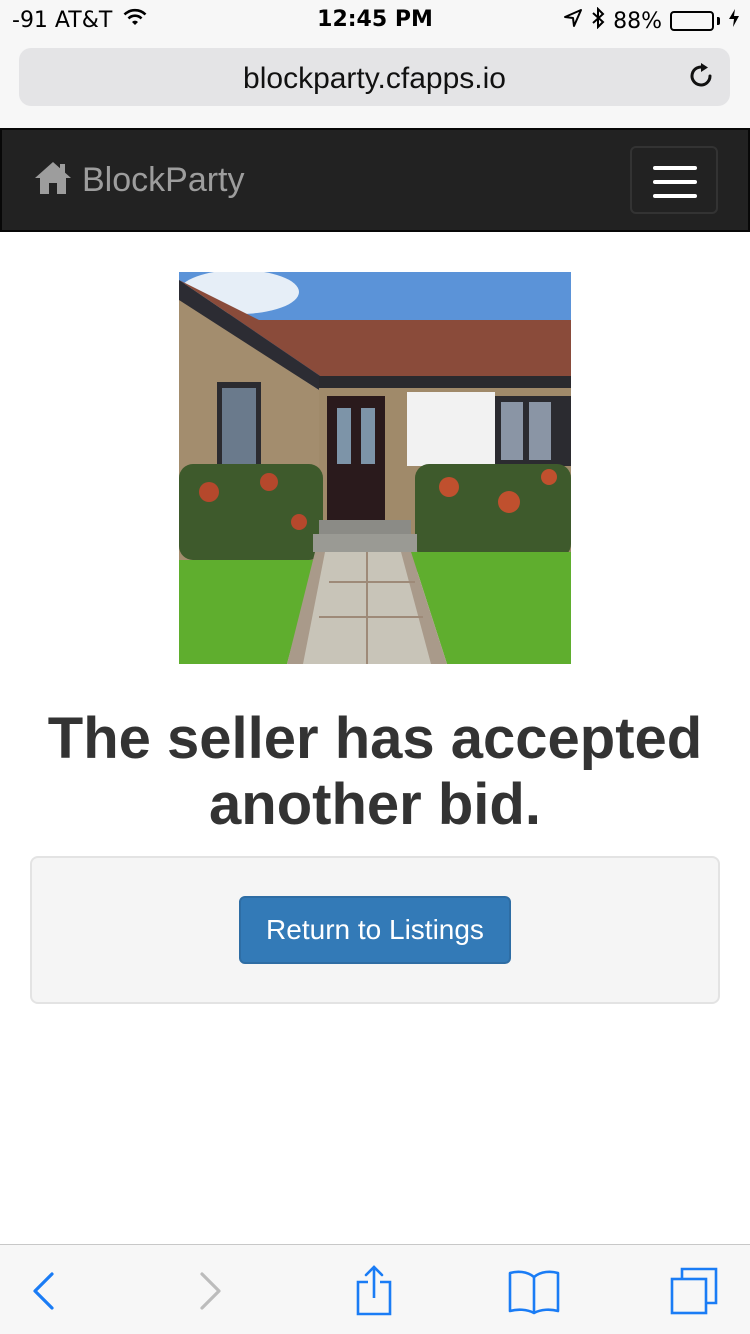 The image size is (750, 1334). What do you see at coordinates (573, 21) in the screenshot?
I see `location-icon` at bounding box center [573, 21].